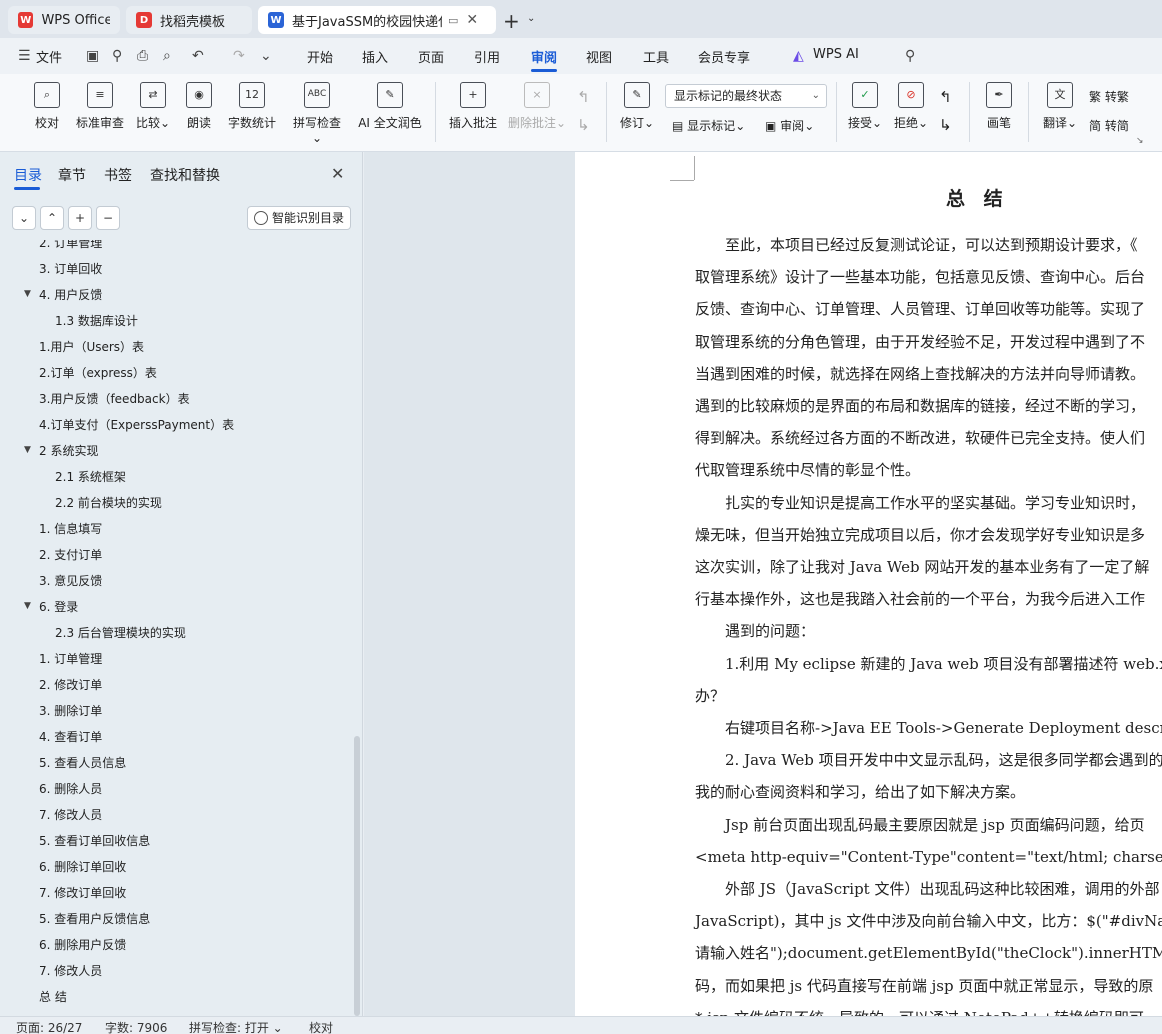  I want to click on word-count-status: 字数: 7906, so click(136, 1026).